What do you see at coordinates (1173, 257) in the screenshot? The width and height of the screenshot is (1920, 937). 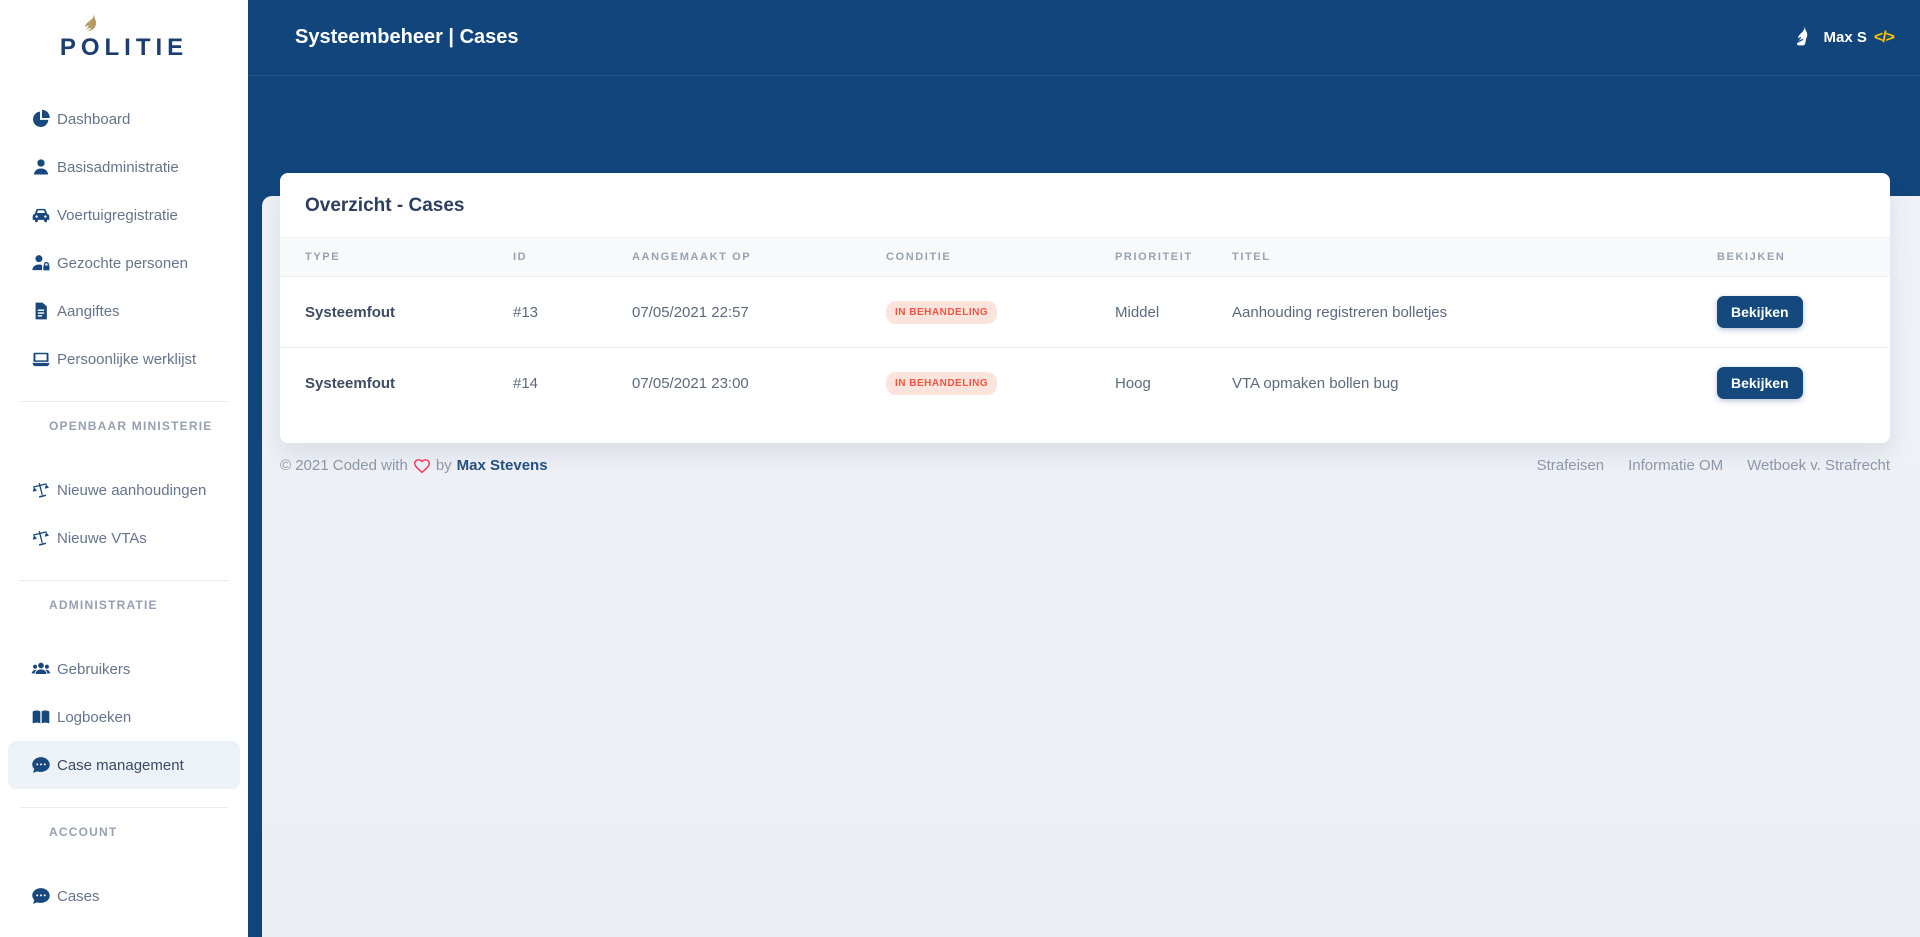 I see `column-header-prioriteit: PRIORITEIT` at bounding box center [1173, 257].